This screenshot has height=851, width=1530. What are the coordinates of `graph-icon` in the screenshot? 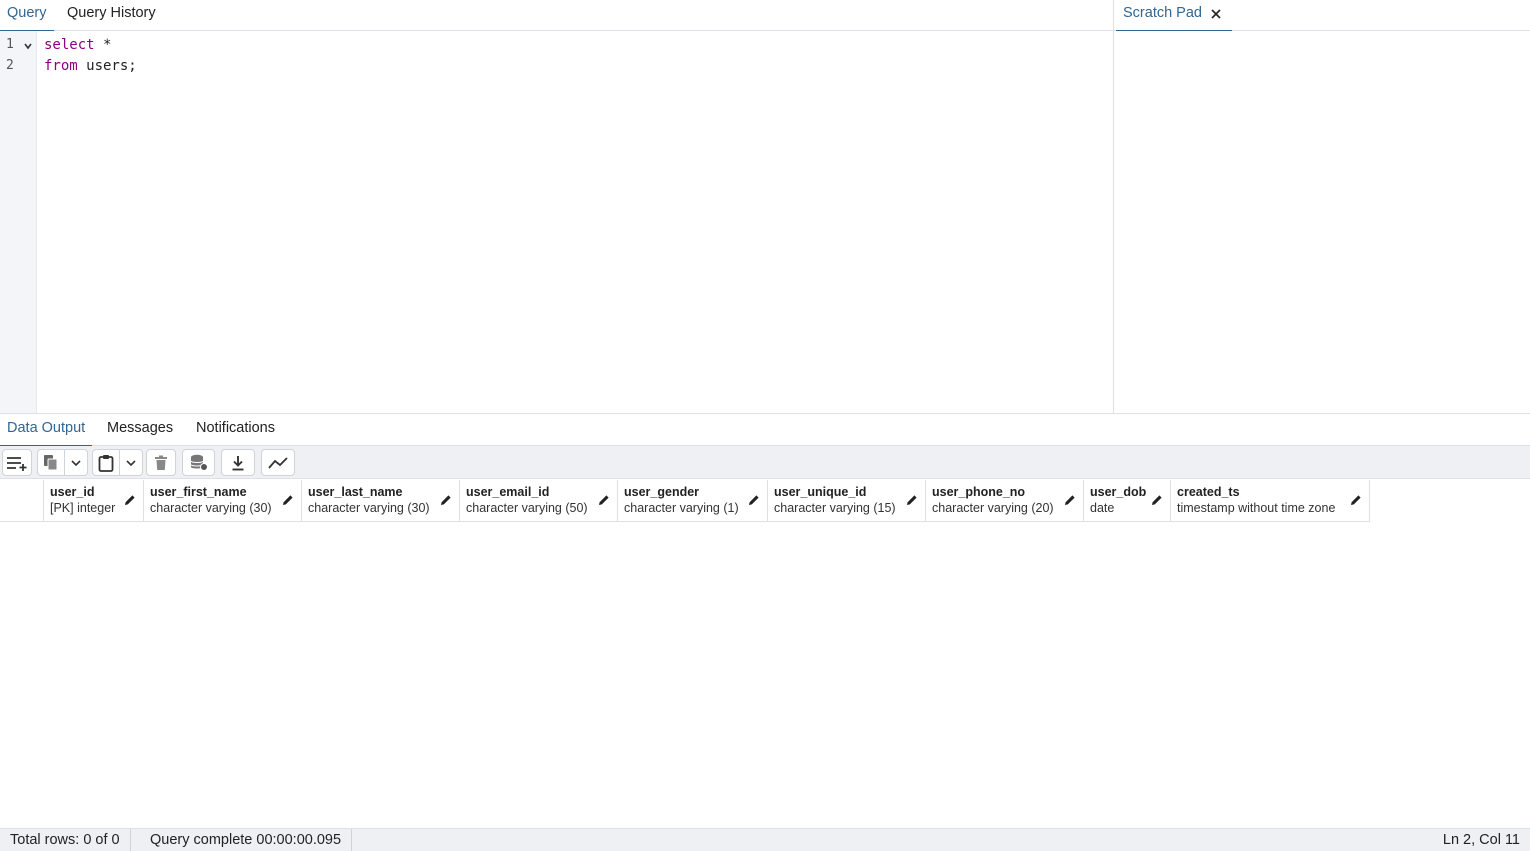 It's located at (278, 462).